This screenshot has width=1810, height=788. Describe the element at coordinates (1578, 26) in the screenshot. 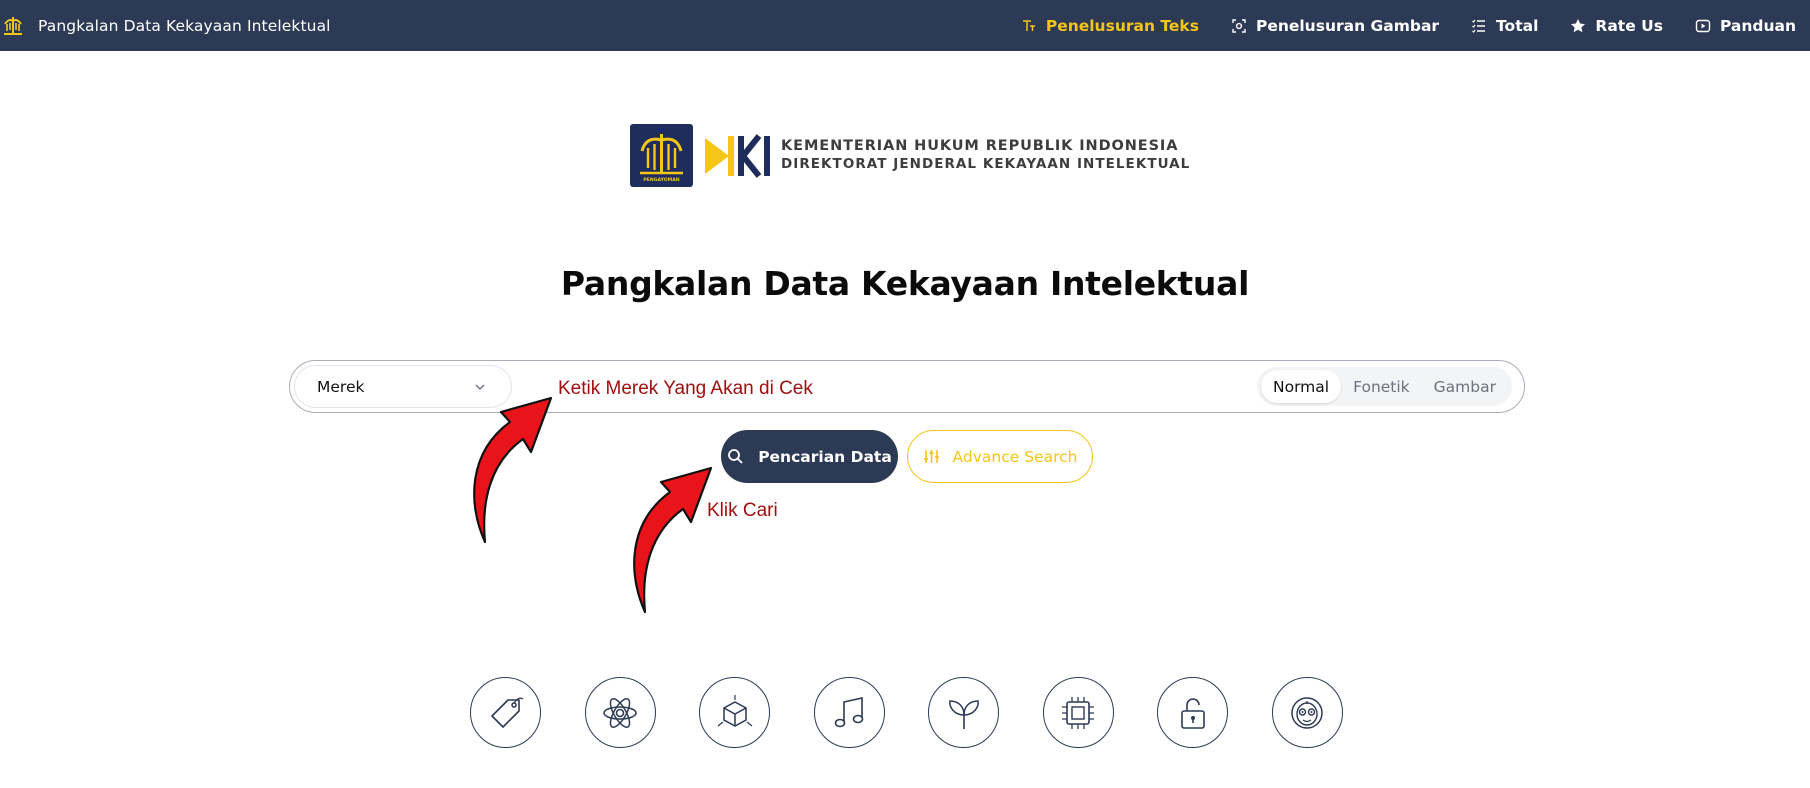

I see `star-icon` at that location.